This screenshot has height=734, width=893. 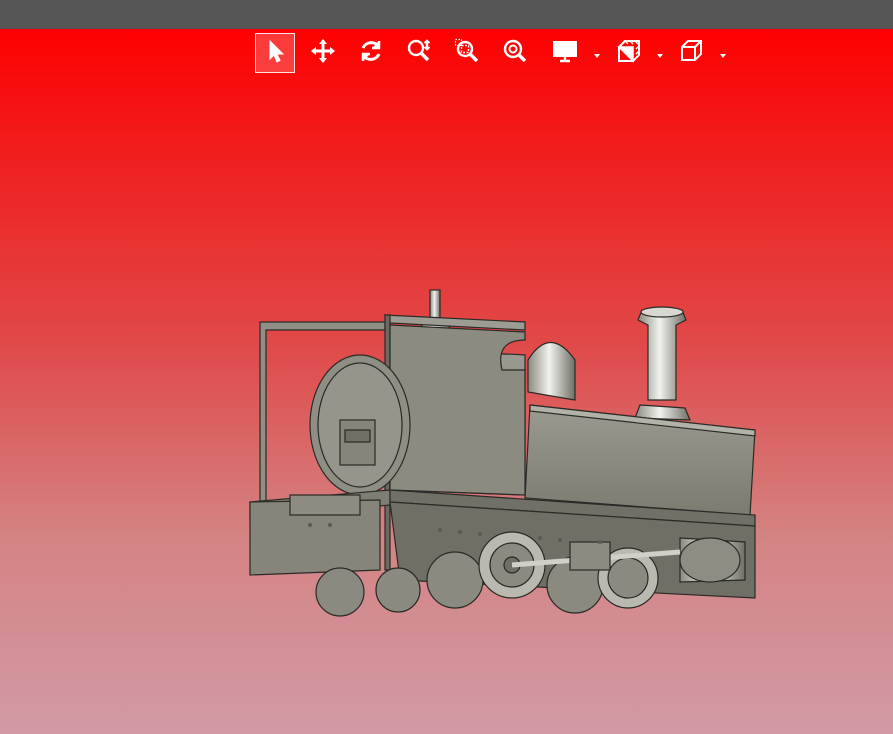 I want to click on cube-view-icon, so click(x=691, y=53).